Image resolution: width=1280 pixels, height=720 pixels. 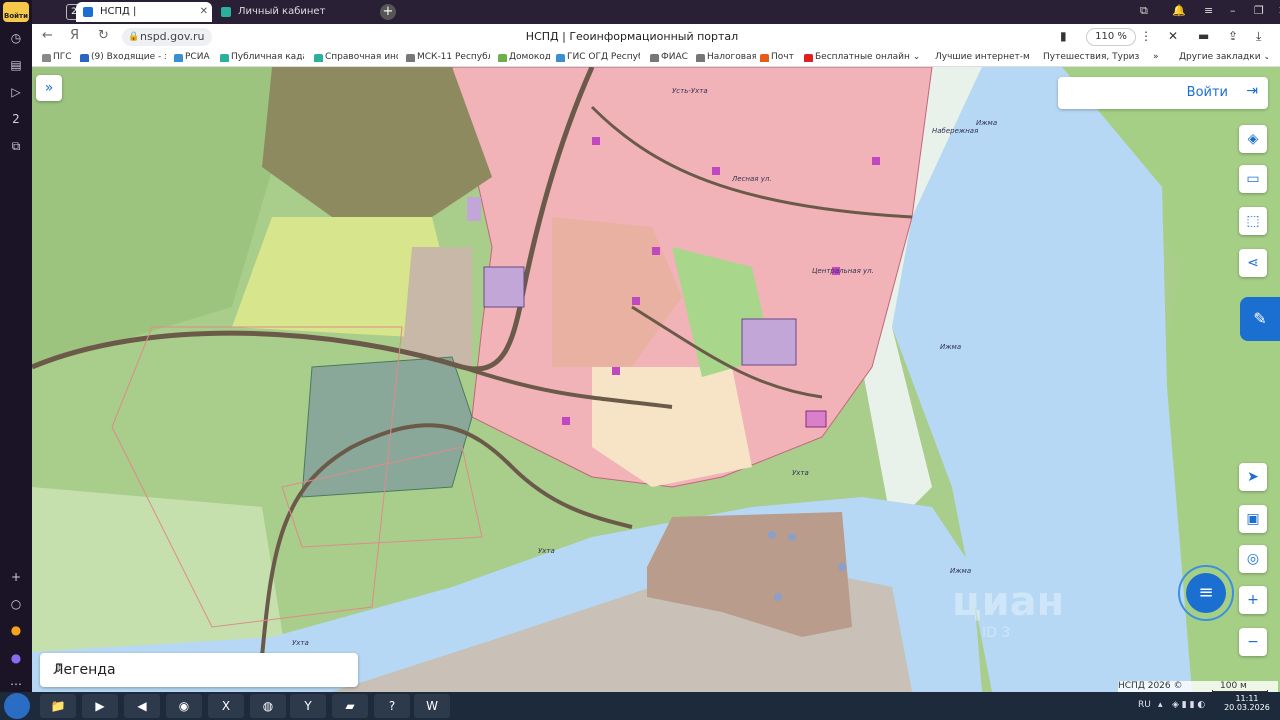 I want to click on layers-icon: ◈, so click(x=1253, y=139).